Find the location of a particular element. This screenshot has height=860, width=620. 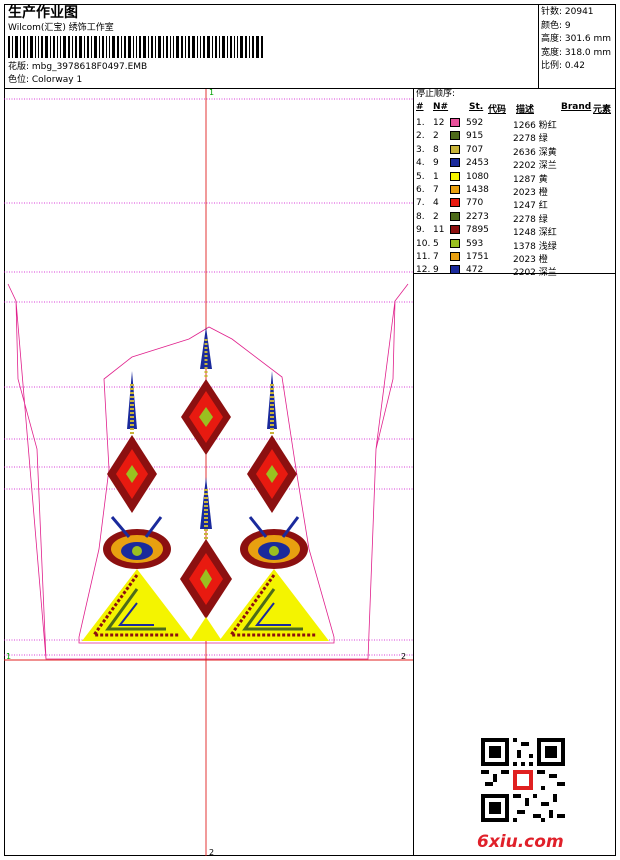

table-row: 5. 1 1080 1287 黄 is located at coordinates (514, 178).